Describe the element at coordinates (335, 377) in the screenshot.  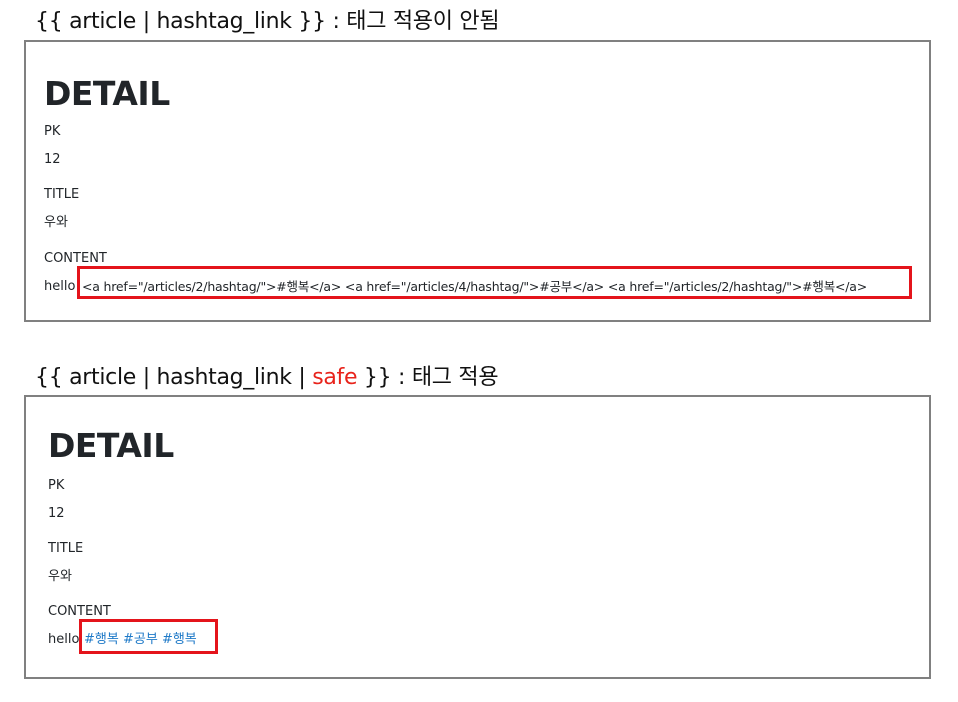
I see `caption-safe-keyword: safe` at that location.